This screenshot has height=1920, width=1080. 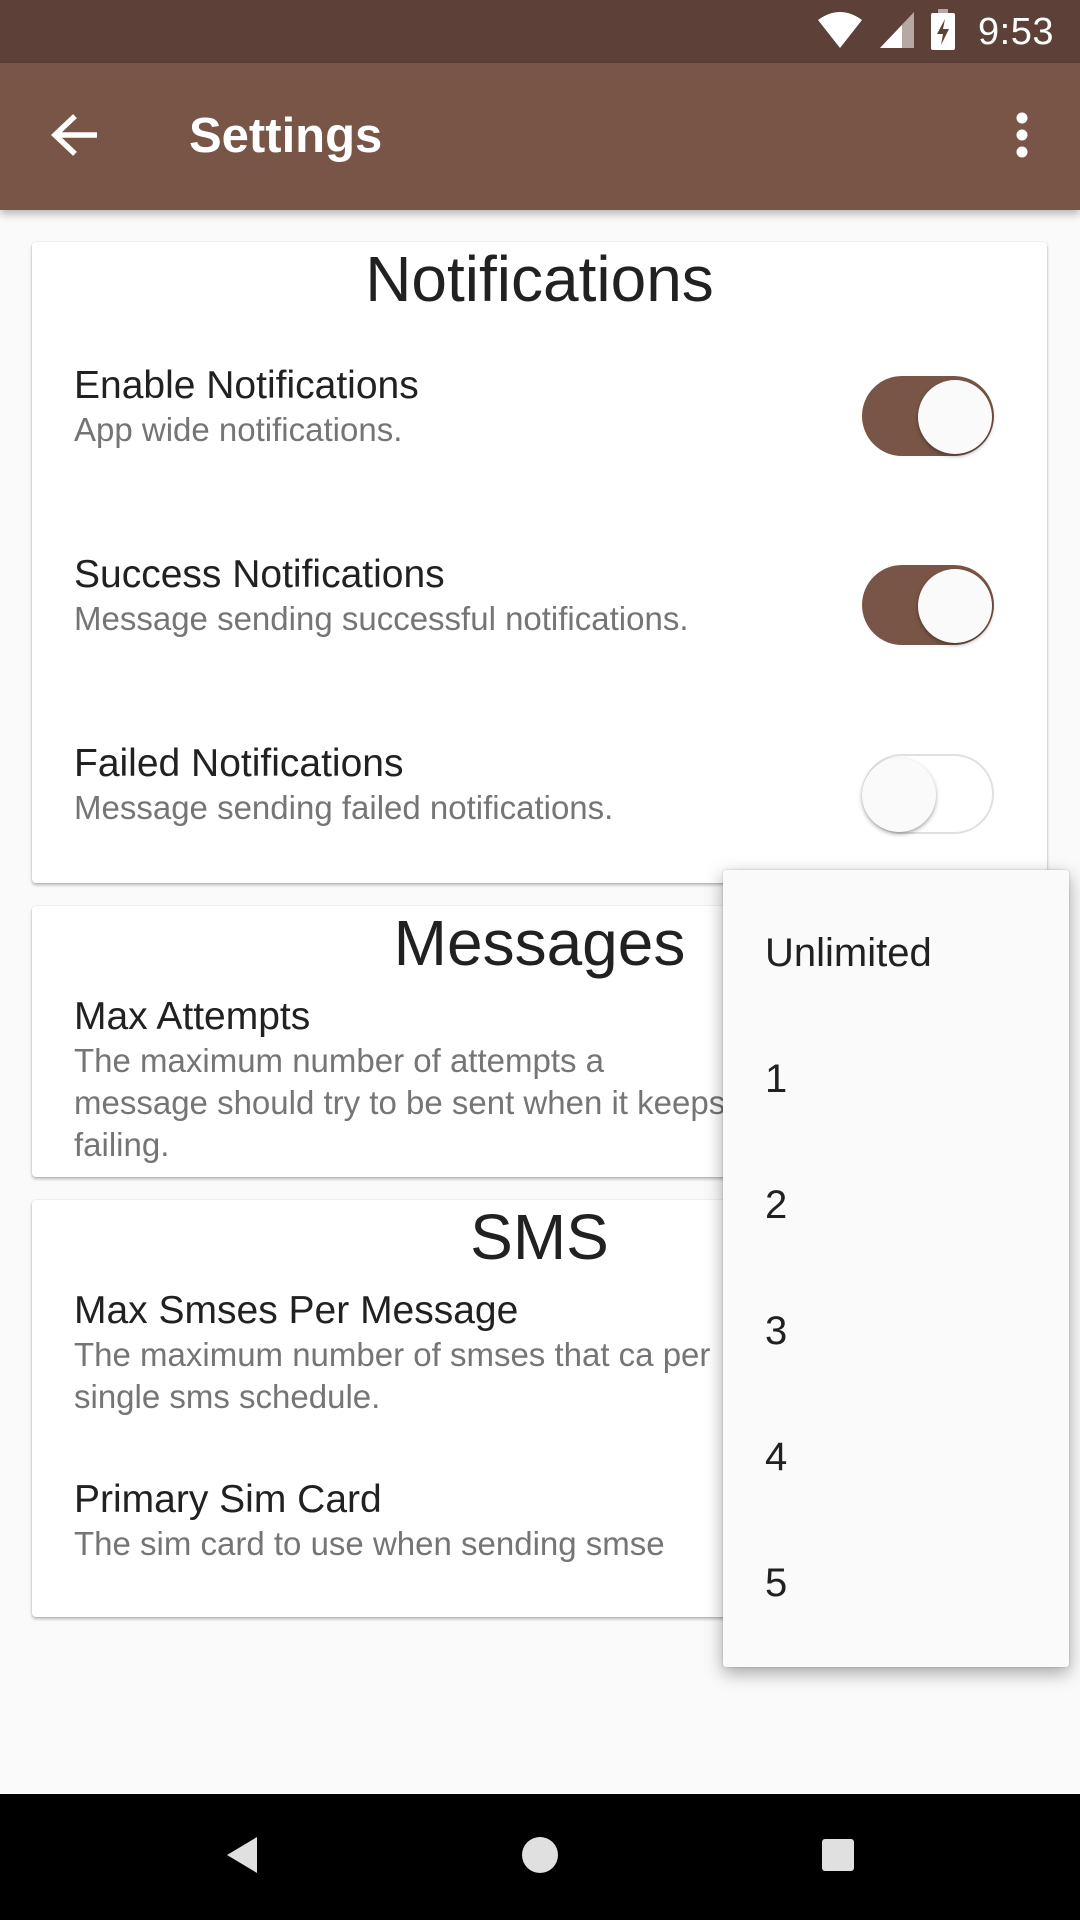 What do you see at coordinates (905, 1205) in the screenshot?
I see `dropdown-option-2: 2` at bounding box center [905, 1205].